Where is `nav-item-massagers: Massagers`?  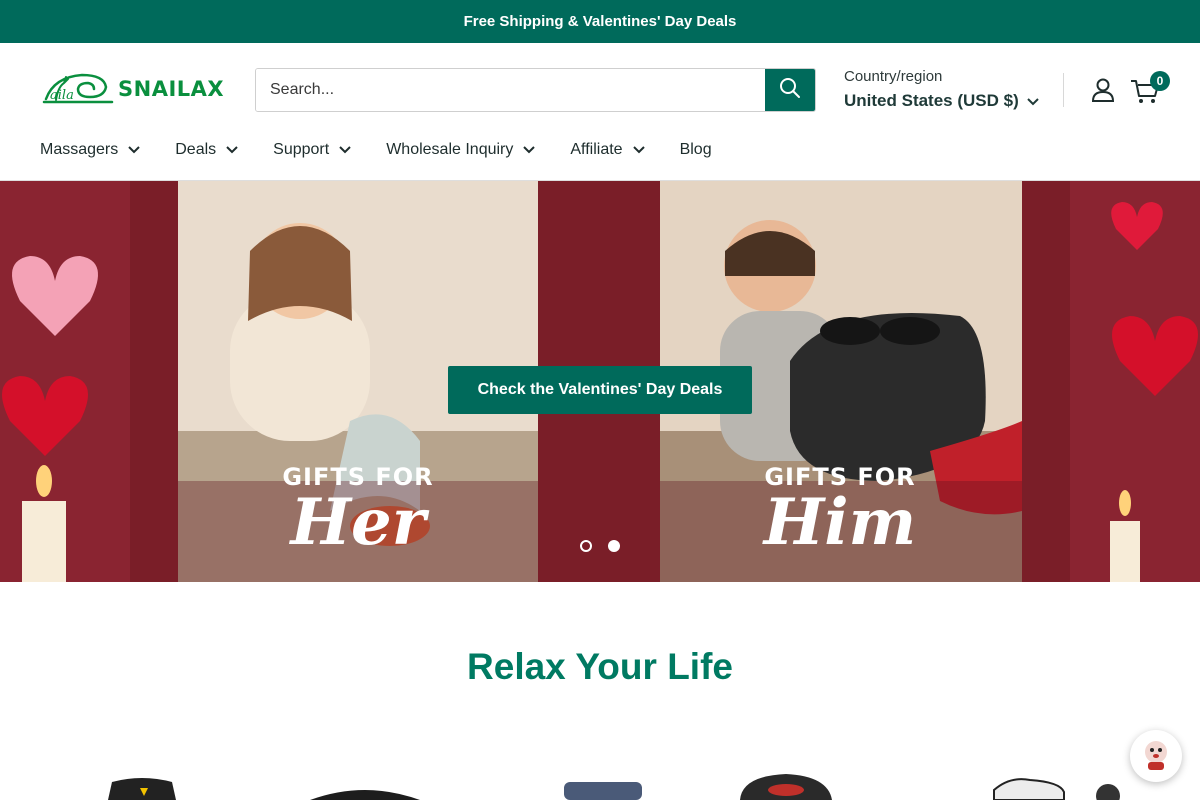
nav-item-massagers: Massagers is located at coordinates (90, 150).